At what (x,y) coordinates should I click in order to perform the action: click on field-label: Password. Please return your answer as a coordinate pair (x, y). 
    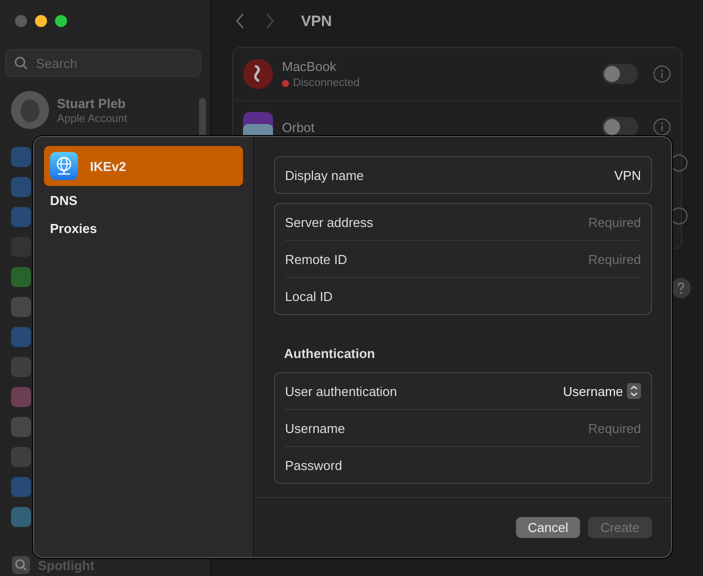
    Looking at the image, I should click on (313, 465).